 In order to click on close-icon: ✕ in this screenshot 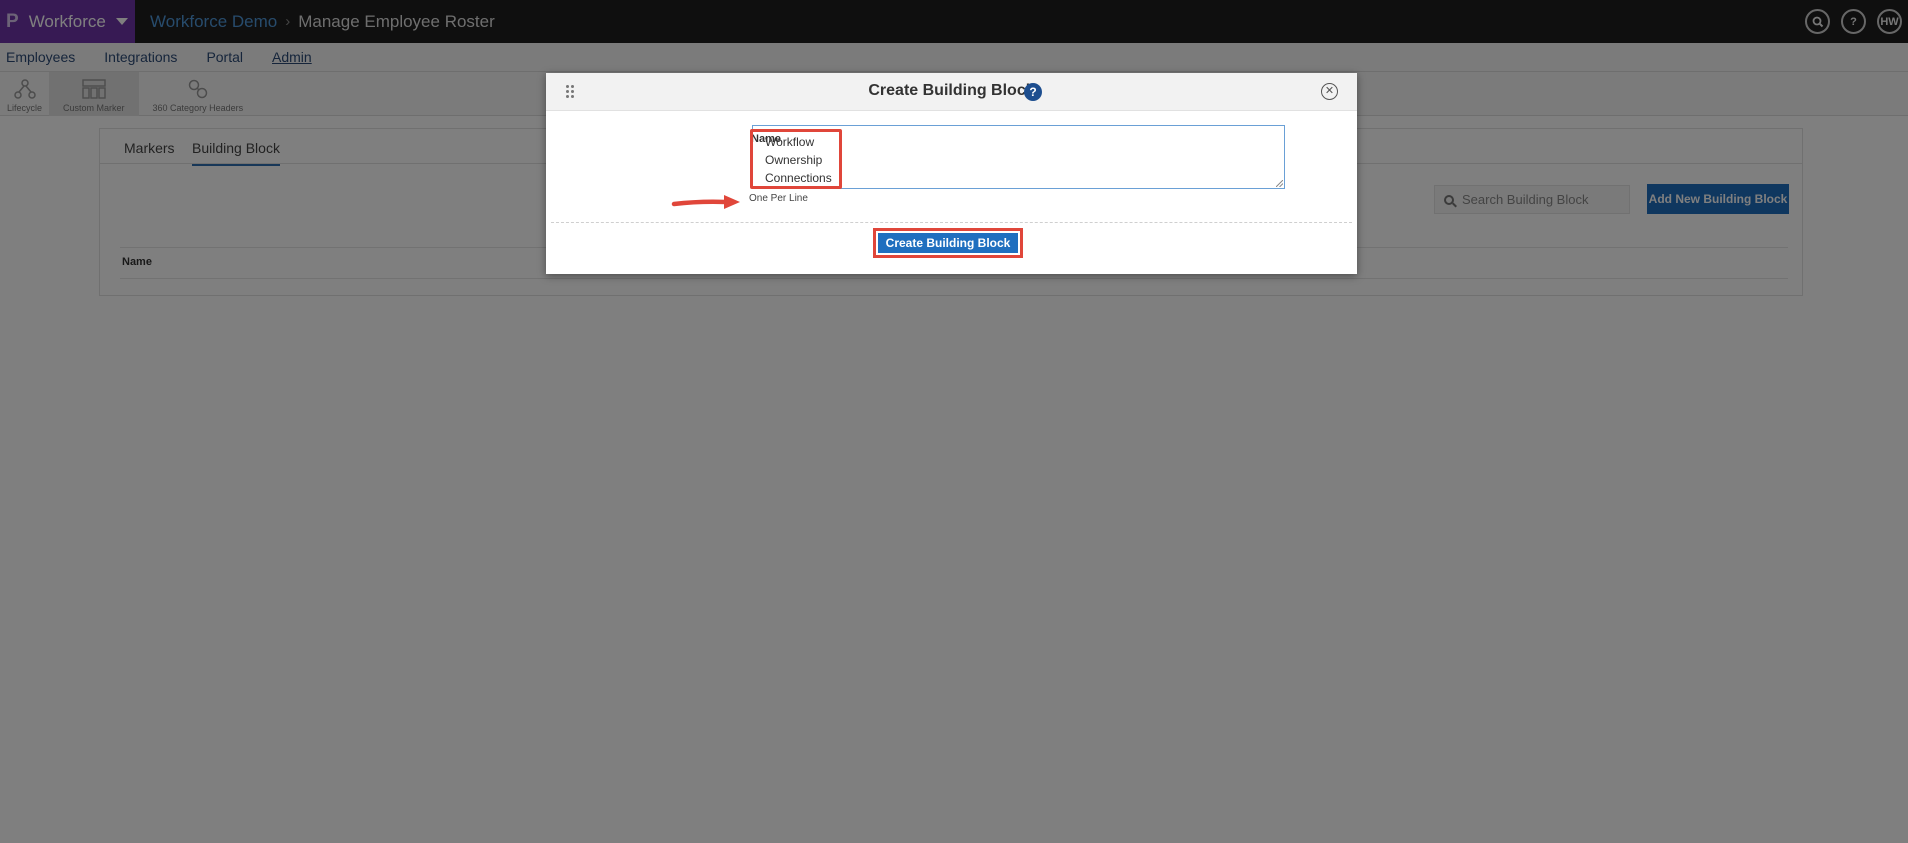, I will do `click(1329, 91)`.